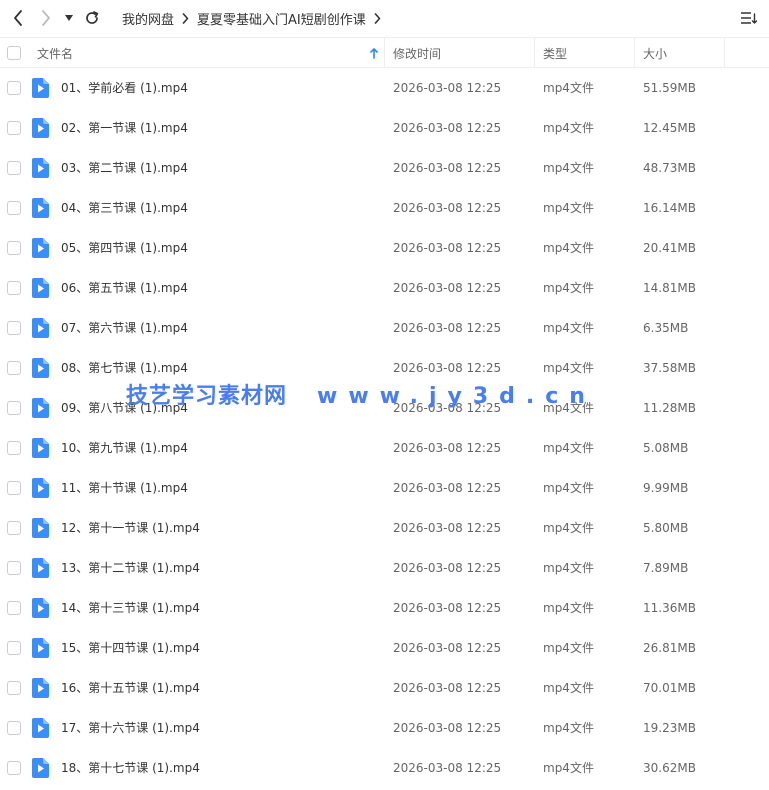  What do you see at coordinates (374, 53) in the screenshot?
I see `sort-up-arrow-icon` at bounding box center [374, 53].